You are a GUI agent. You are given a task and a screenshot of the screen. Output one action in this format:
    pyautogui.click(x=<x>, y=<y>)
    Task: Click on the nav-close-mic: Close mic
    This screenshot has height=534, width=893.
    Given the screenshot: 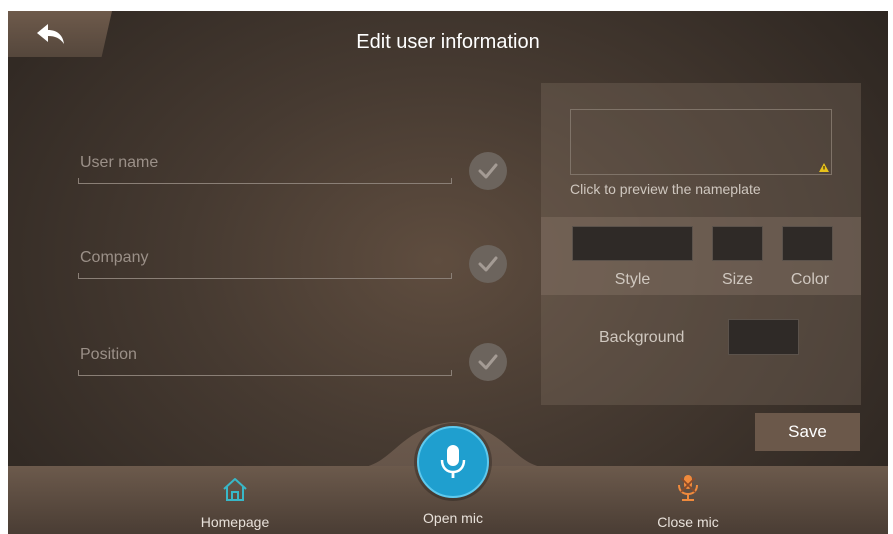 What is the action you would take?
    pyautogui.click(x=688, y=500)
    